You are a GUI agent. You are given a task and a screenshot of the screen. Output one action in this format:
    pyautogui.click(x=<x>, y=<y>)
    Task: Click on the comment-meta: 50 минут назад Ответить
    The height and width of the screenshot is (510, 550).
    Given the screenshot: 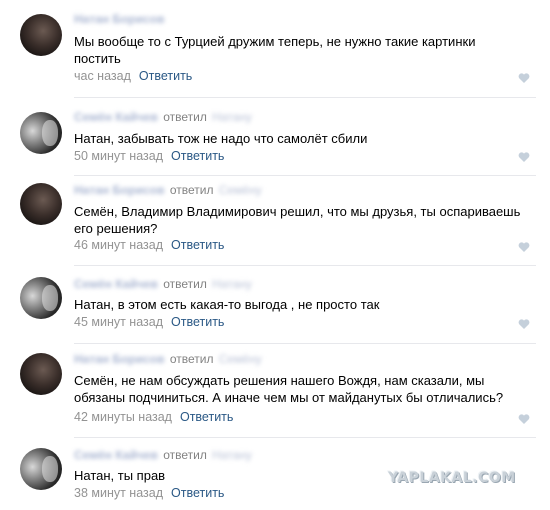 What is the action you would take?
    pyautogui.click(x=149, y=156)
    